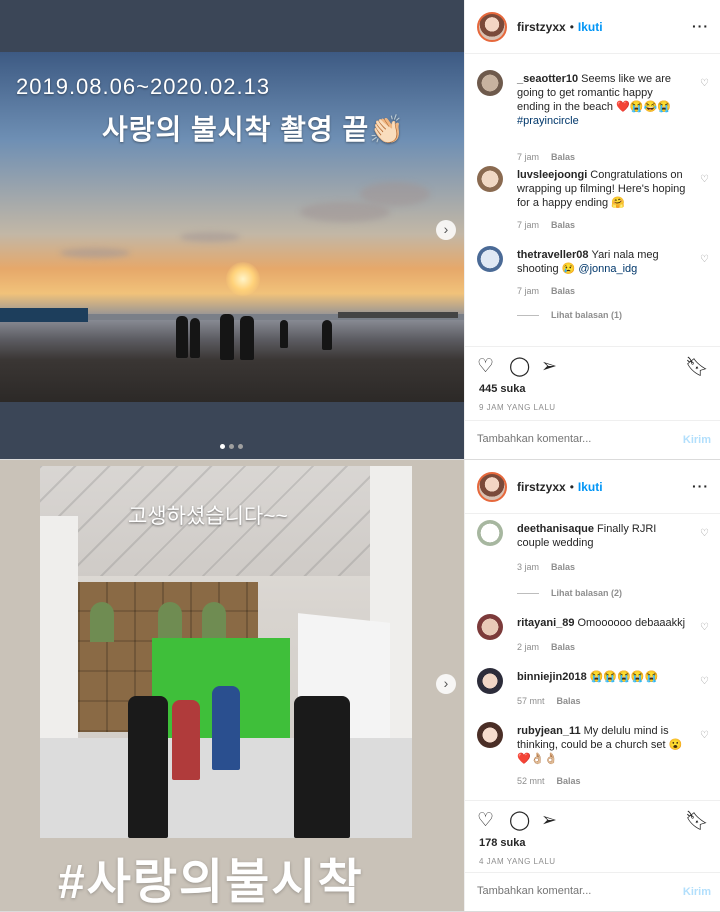  I want to click on overlay-title: 사랑의 불시착 촬영 끝👏🏻, so click(254, 129).